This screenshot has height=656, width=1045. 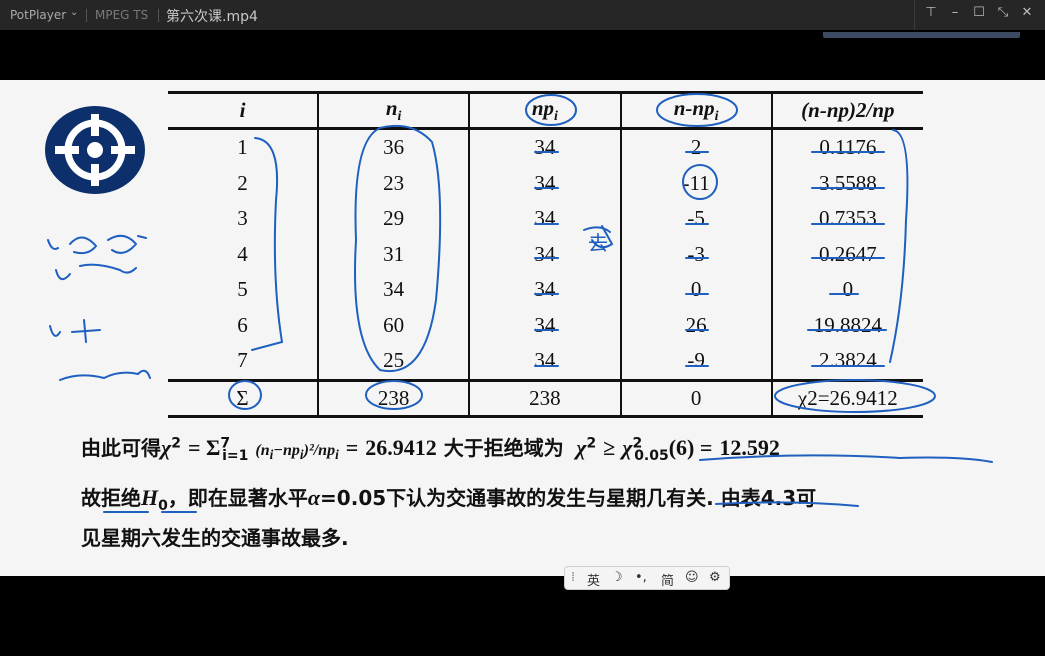 I want to click on table-cell: 3, so click(x=242, y=218).